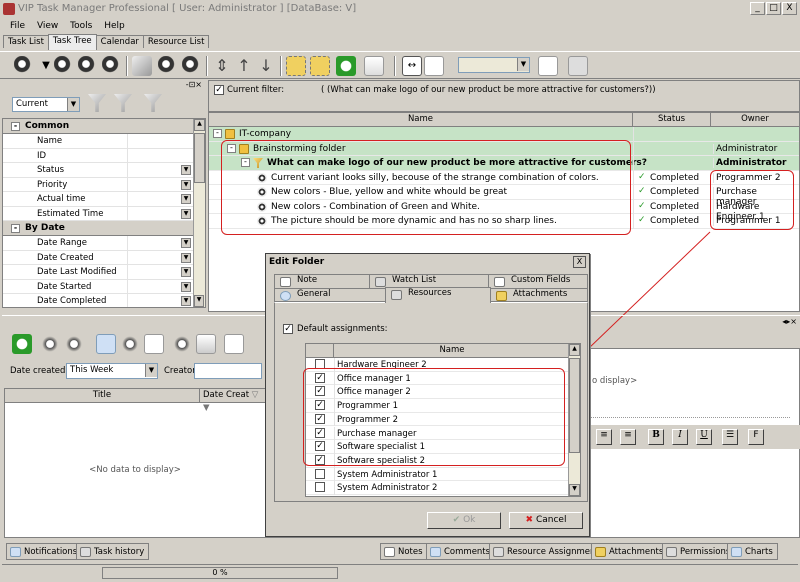 Image resolution: width=800 pixels, height=582 pixels. What do you see at coordinates (106, 344) in the screenshot?
I see `view-mode-icon` at bounding box center [106, 344].